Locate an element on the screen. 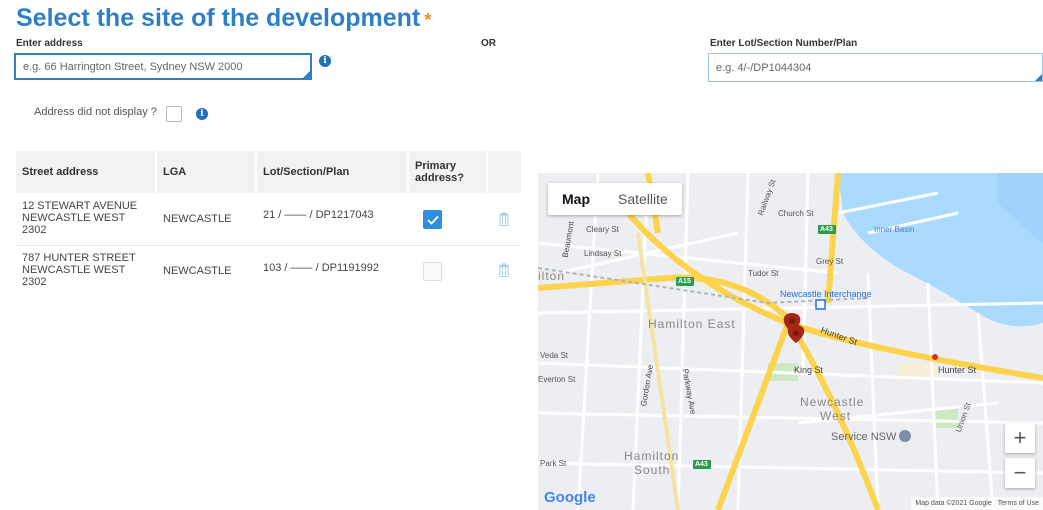 The image size is (1043, 510). map-label: South is located at coordinates (652, 470).